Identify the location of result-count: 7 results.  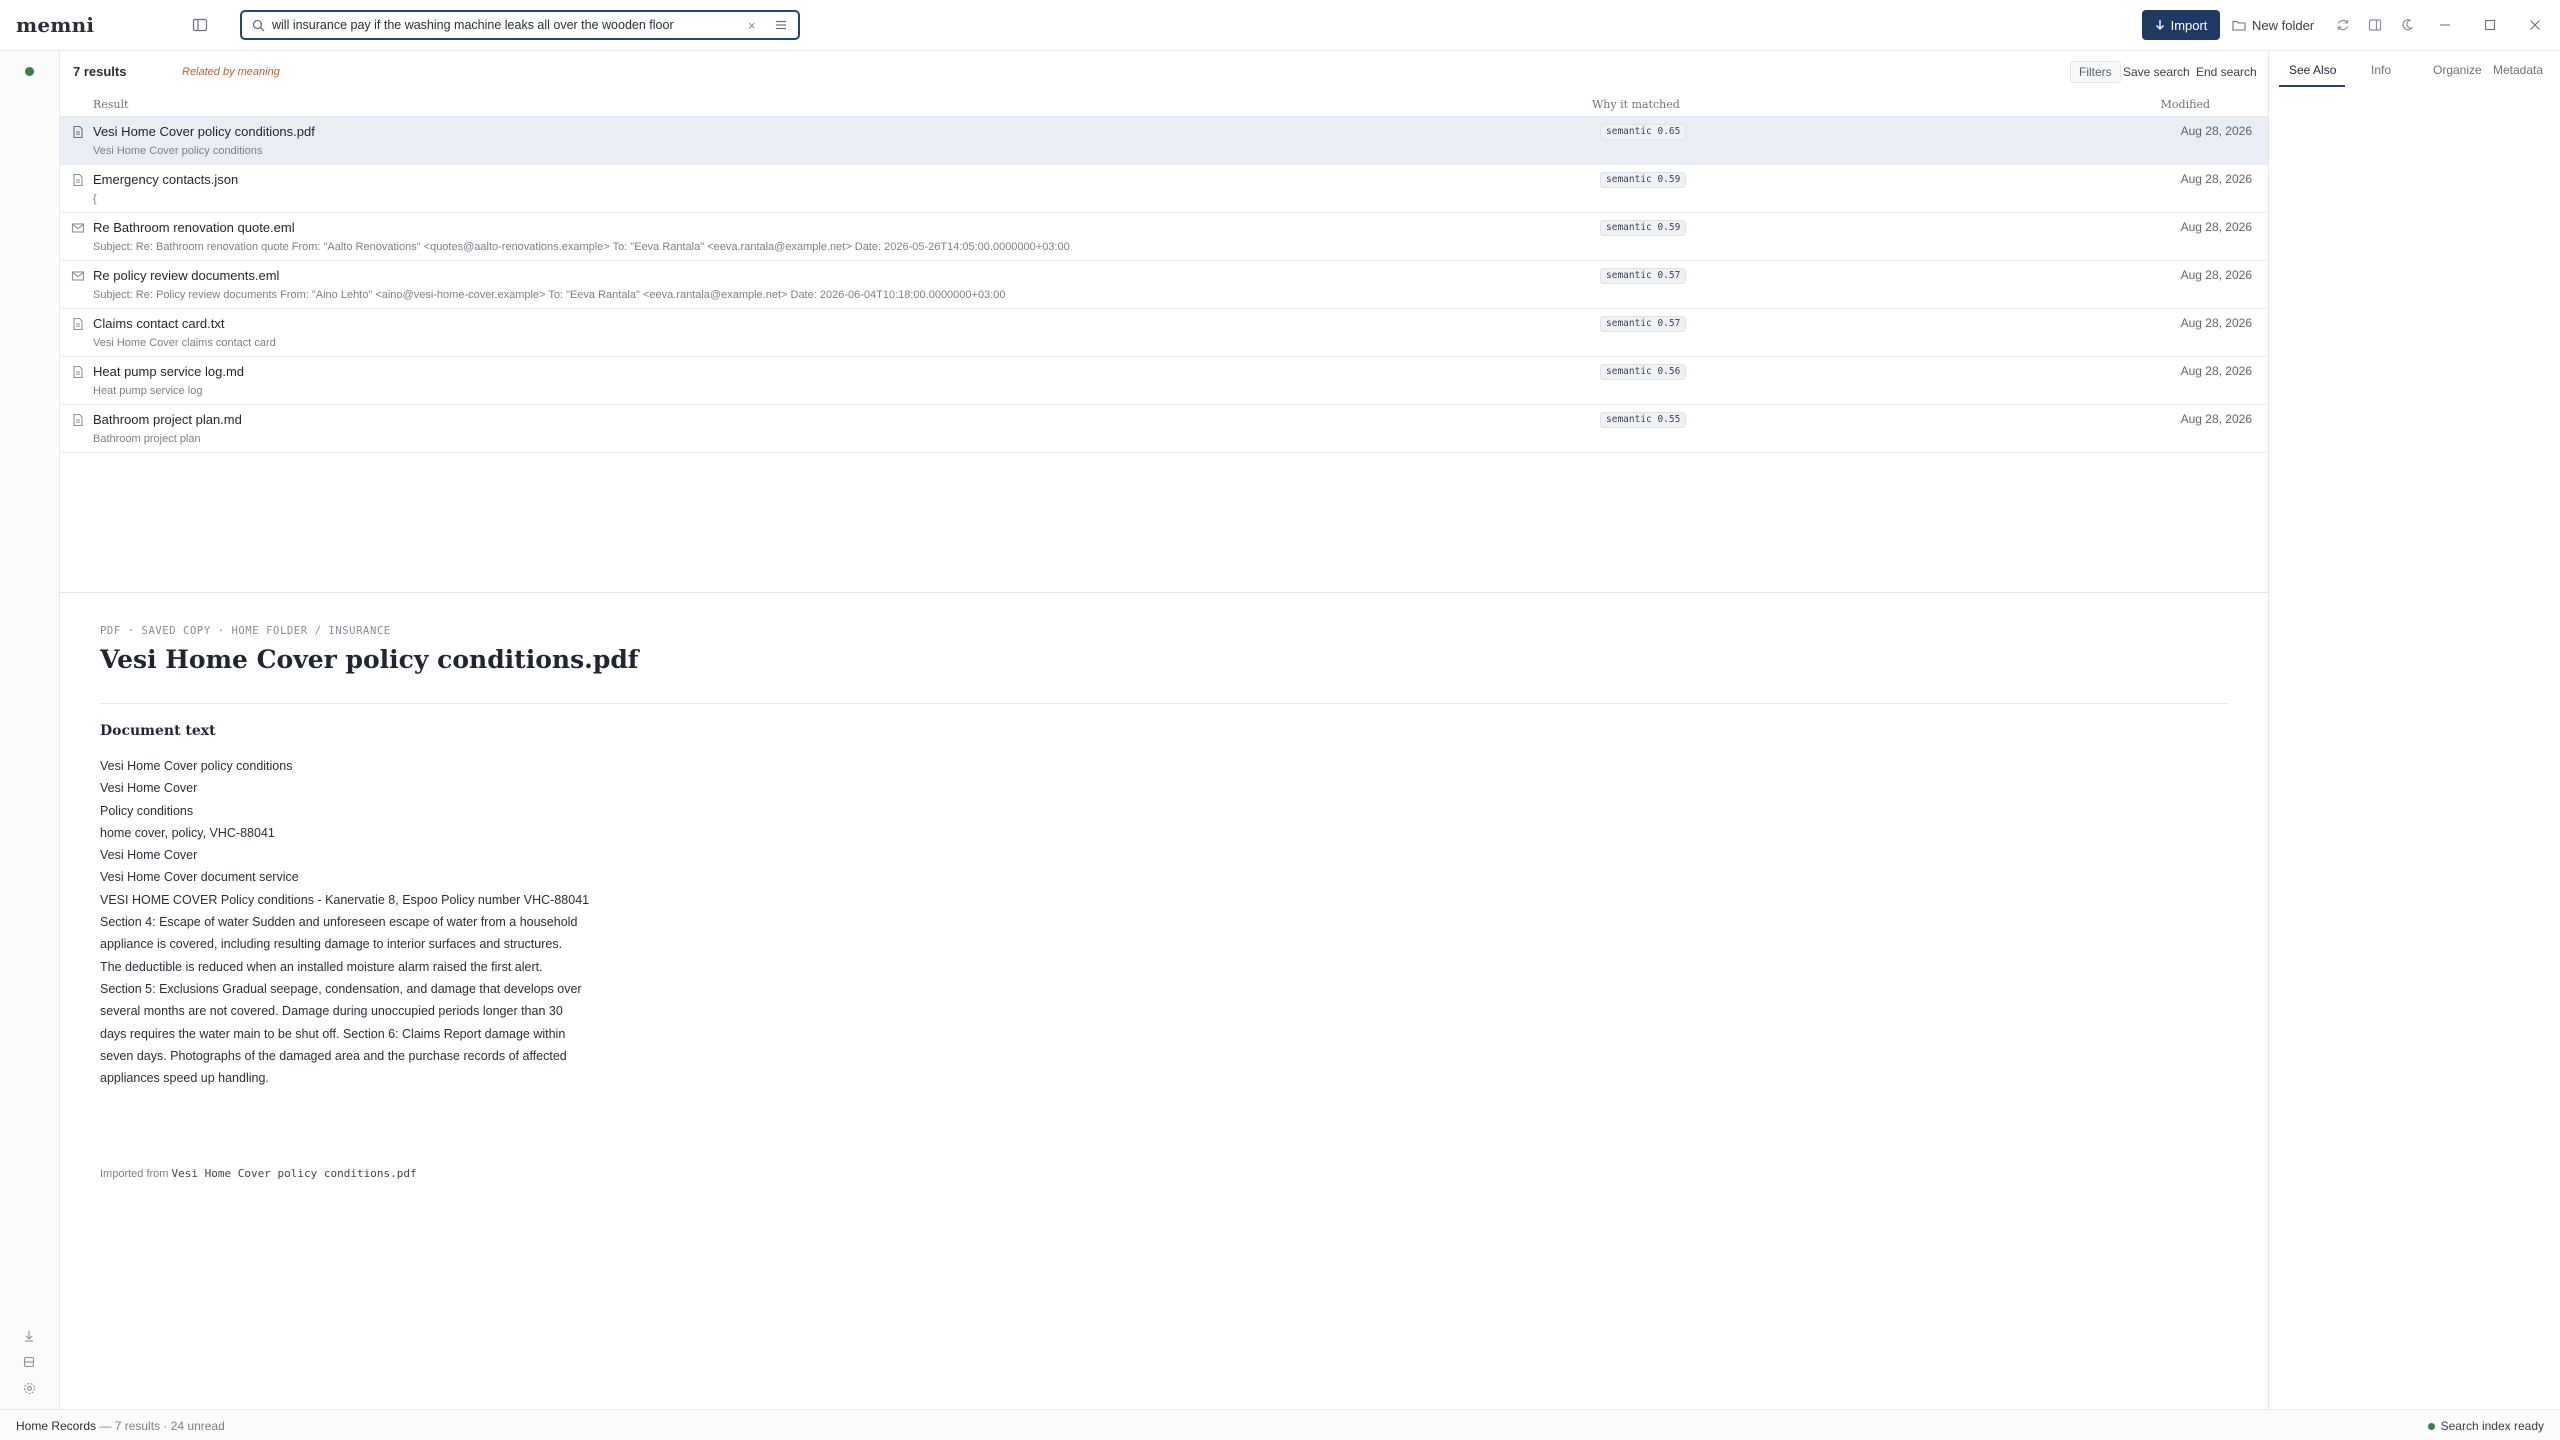
(100, 71).